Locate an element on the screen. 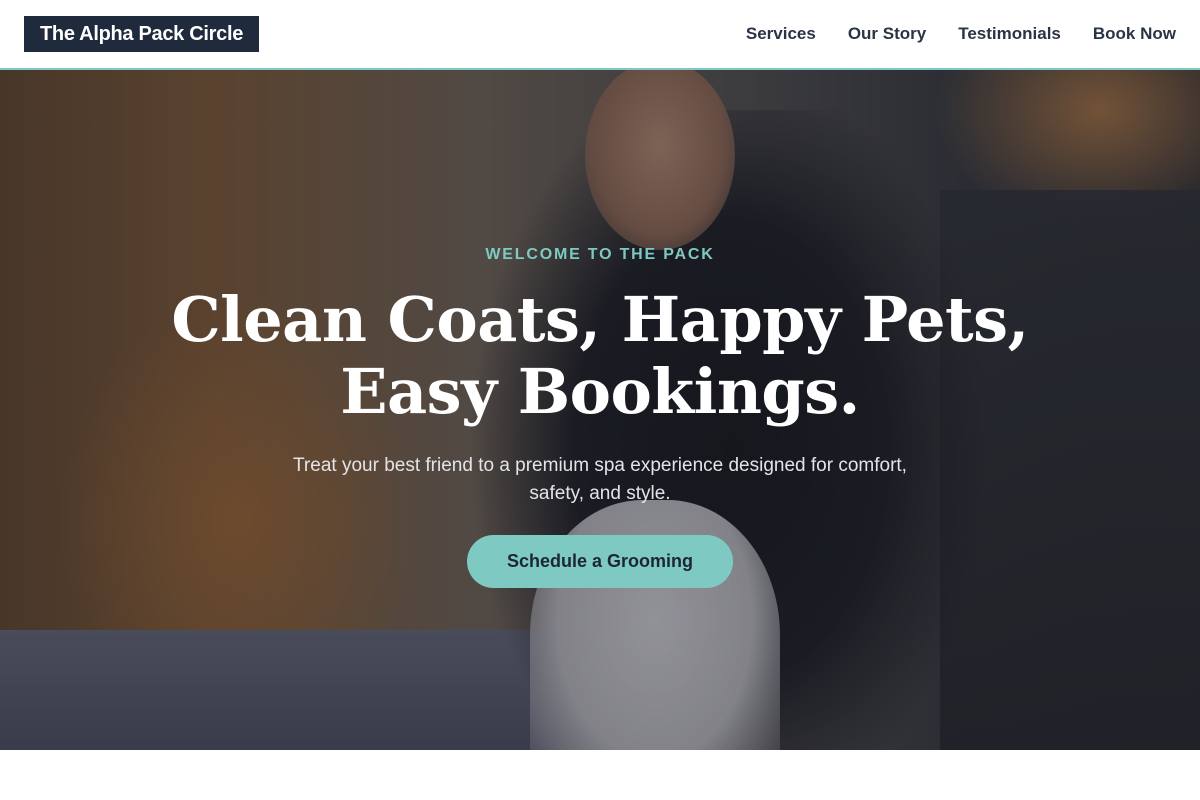 This screenshot has width=1200, height=800. hero-eyebrow: WELCOME TO THE PACK is located at coordinates (600, 254).